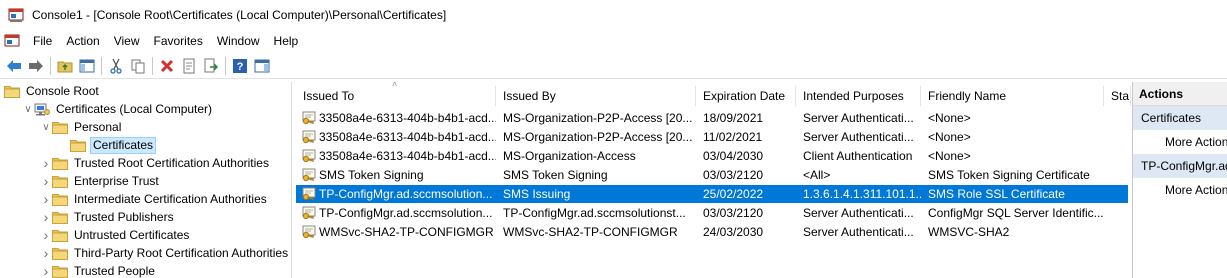 This screenshot has width=1227, height=278. I want to click on cell-intended-purposes: Client Authentication, so click(858, 156).